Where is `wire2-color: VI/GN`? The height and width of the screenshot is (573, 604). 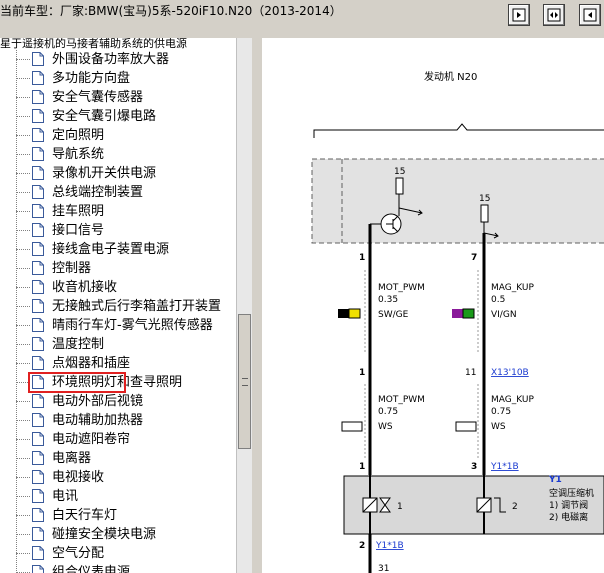
wire2-color: VI/GN is located at coordinates (504, 315).